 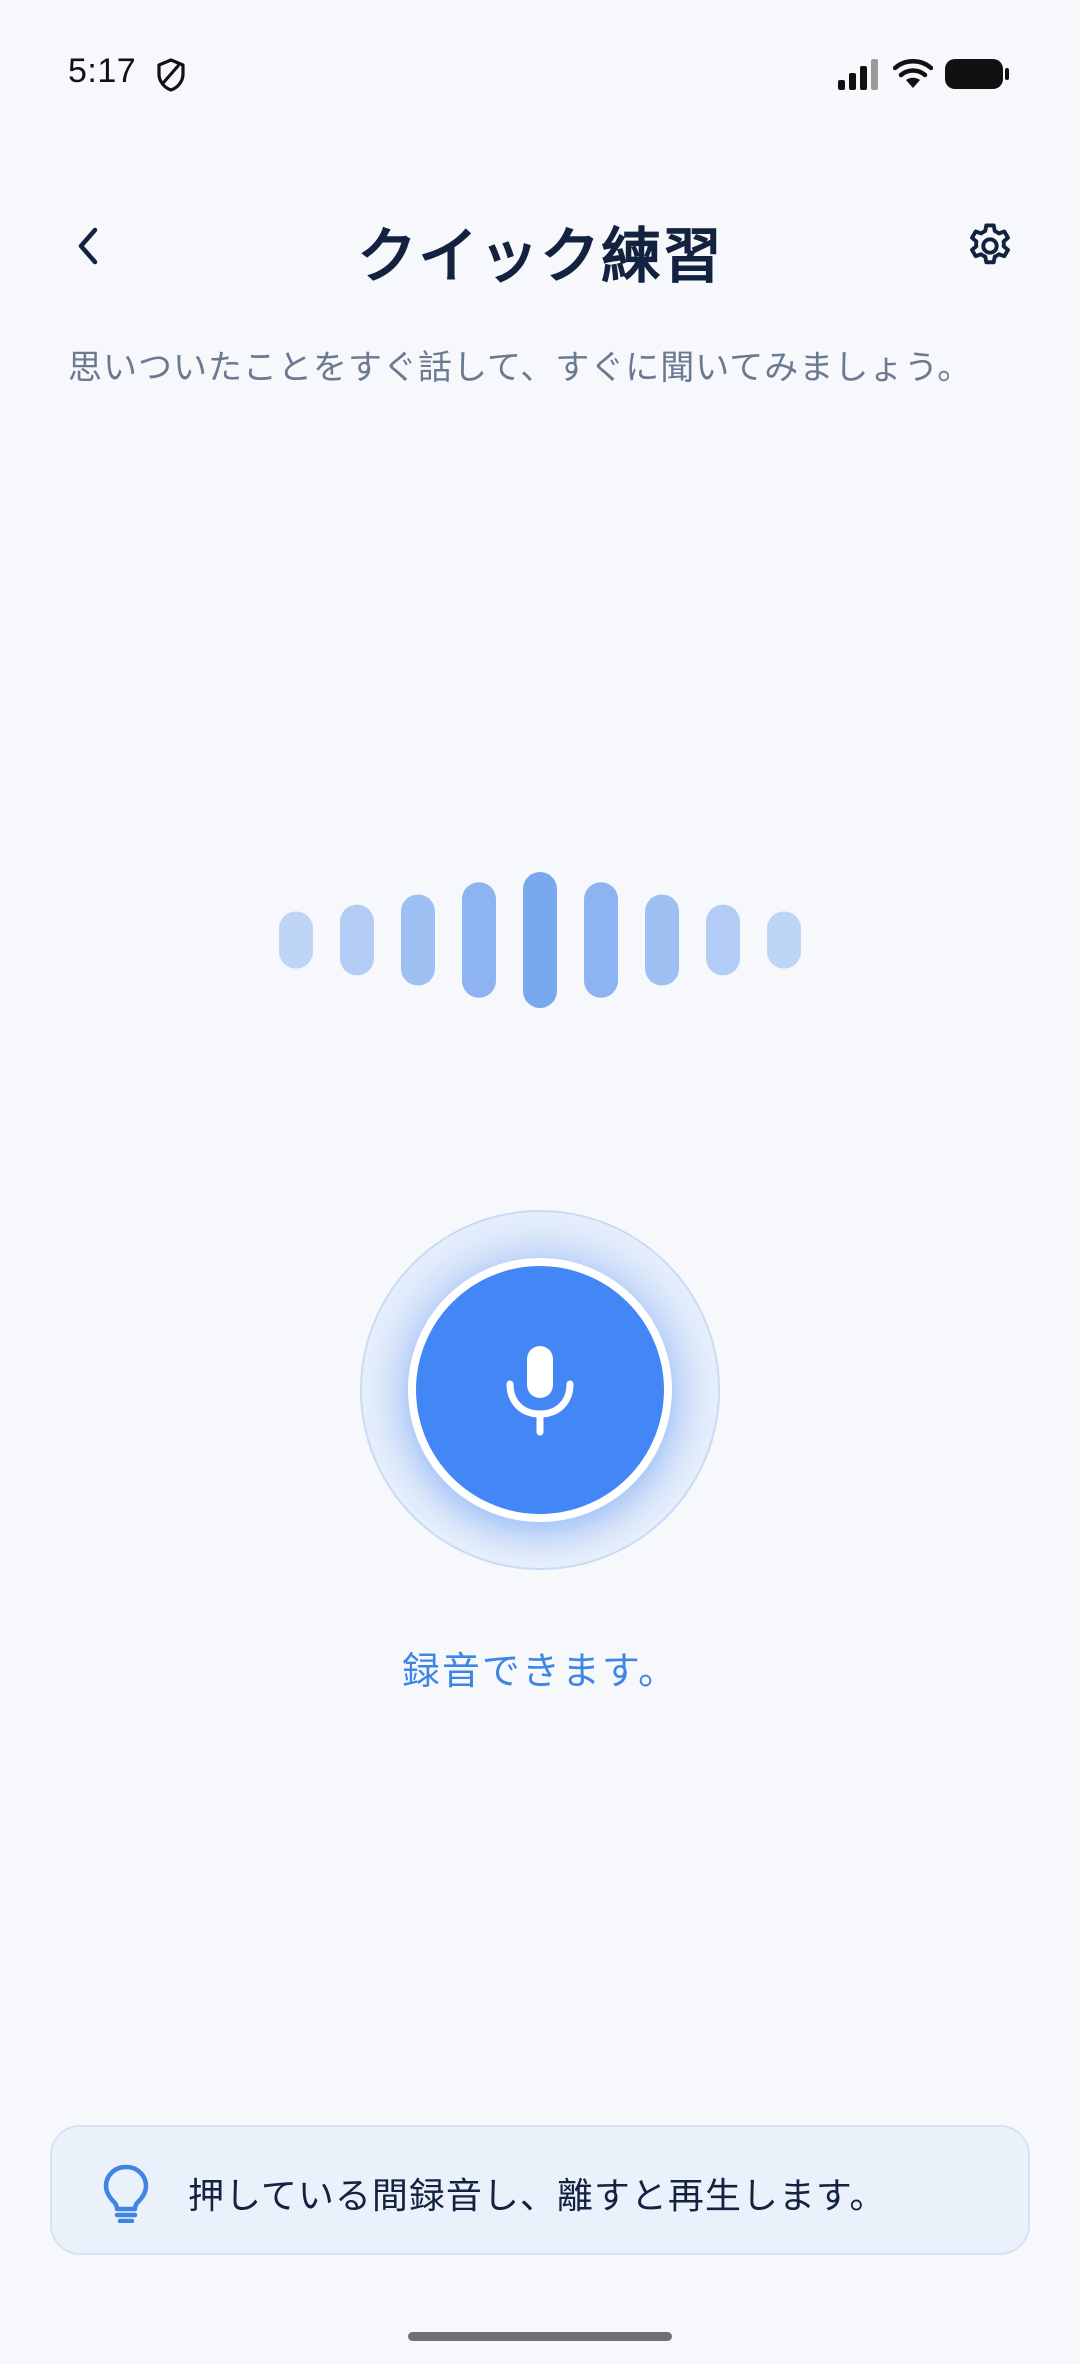 What do you see at coordinates (540, 257) in the screenshot?
I see `page-title: クイック練習` at bounding box center [540, 257].